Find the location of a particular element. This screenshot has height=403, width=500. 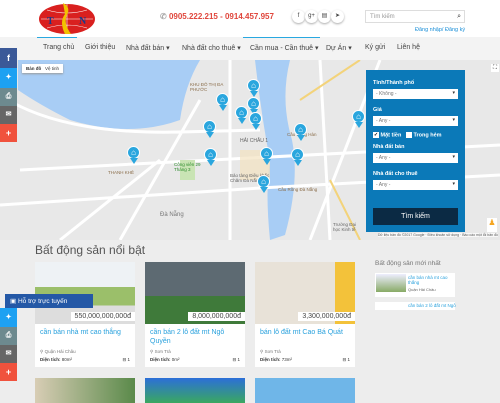

google-plus-icon: g+ is located at coordinates (311, 16).